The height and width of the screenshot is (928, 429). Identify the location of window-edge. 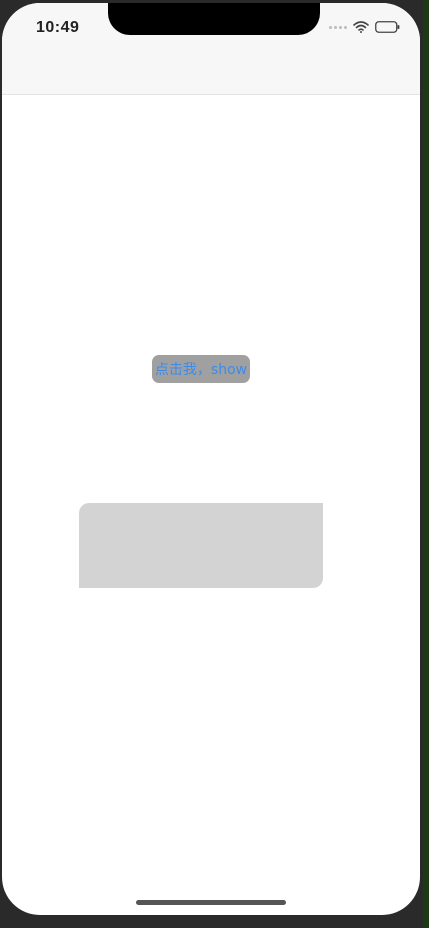
(426, 464).